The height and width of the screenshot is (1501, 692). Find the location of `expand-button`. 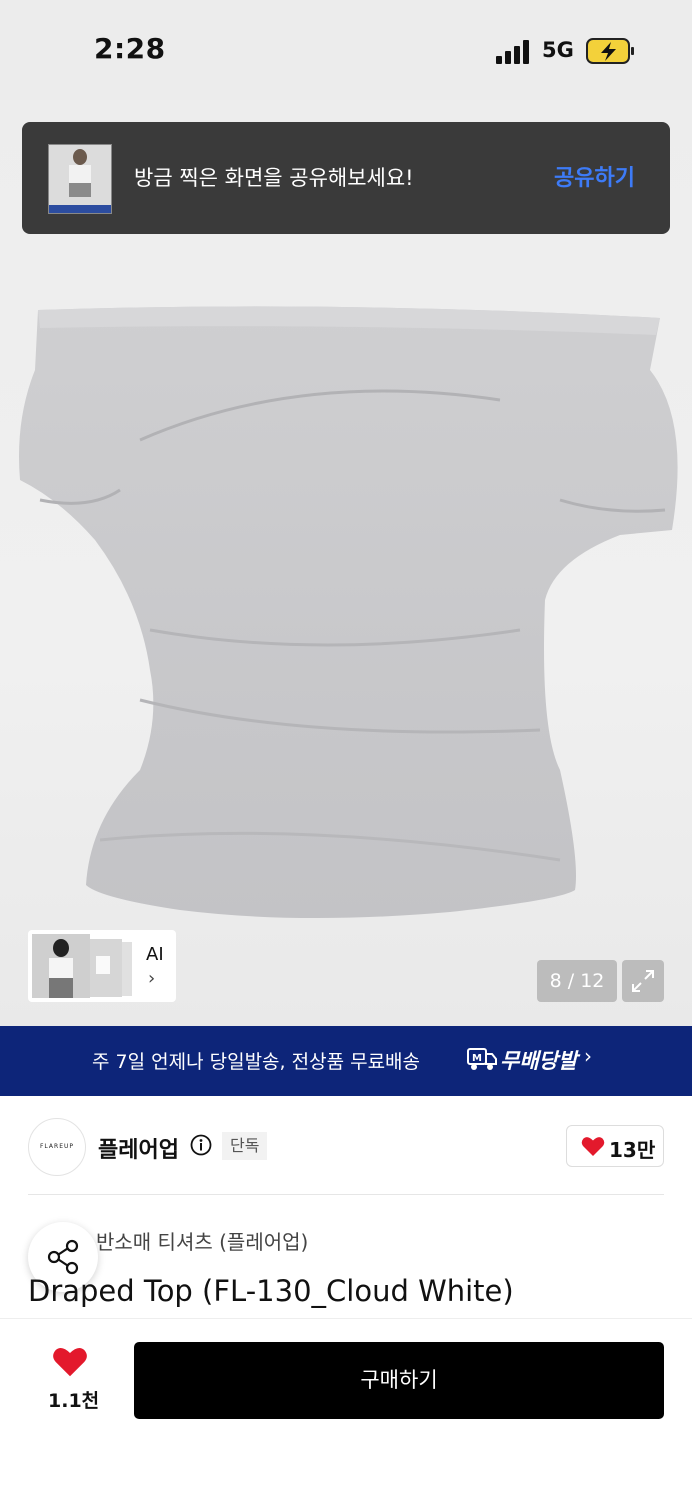

expand-button is located at coordinates (643, 981).